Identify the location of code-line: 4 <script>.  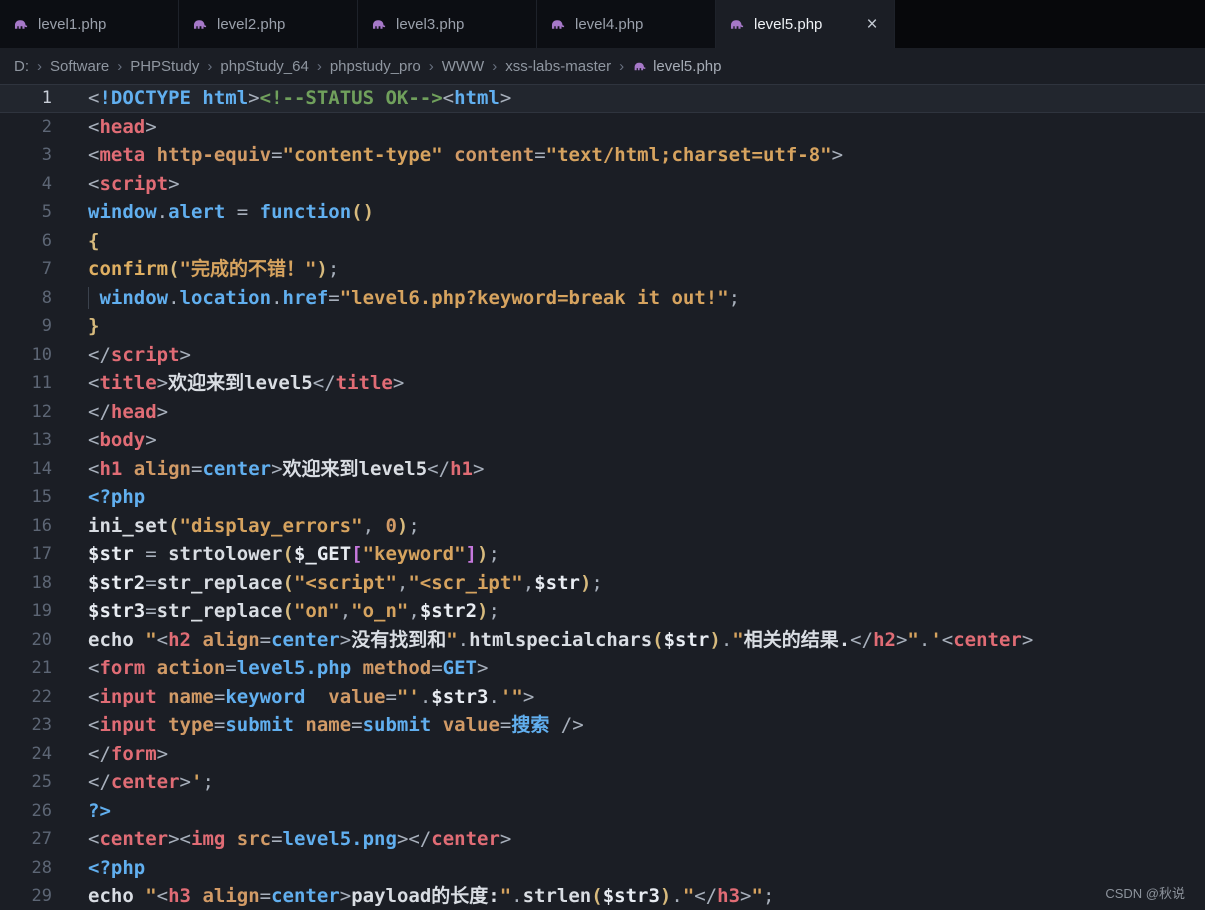
(602, 184).